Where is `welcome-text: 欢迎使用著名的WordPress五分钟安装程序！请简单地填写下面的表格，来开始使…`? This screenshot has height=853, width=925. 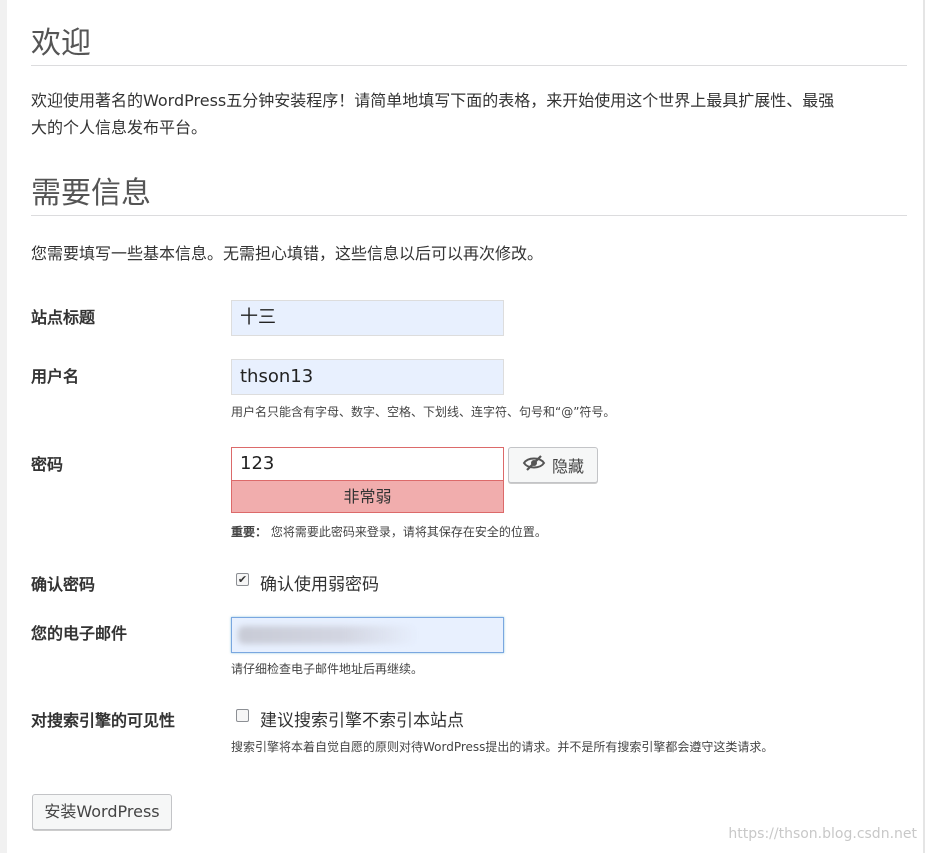 welcome-text: 欢迎使用著名的WordPress五分钟安装程序！请简单地填写下面的表格，来开始使… is located at coordinates (471, 114).